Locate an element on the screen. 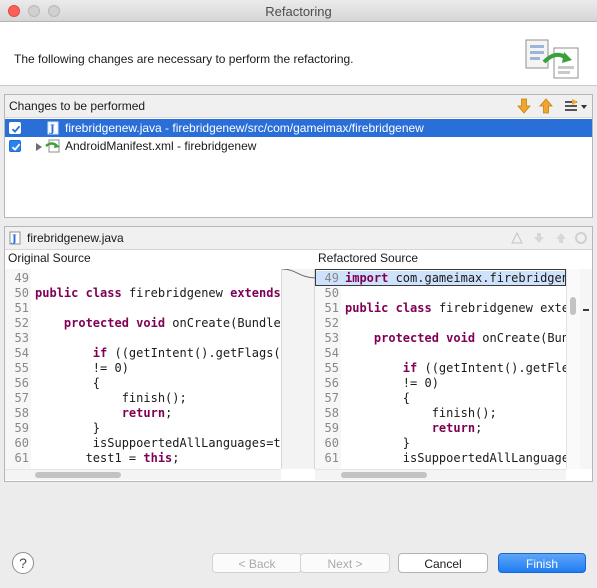 The image size is (597, 588). refactored-code-line: 55 if ((getIntent().getFle is located at coordinates (440, 368).